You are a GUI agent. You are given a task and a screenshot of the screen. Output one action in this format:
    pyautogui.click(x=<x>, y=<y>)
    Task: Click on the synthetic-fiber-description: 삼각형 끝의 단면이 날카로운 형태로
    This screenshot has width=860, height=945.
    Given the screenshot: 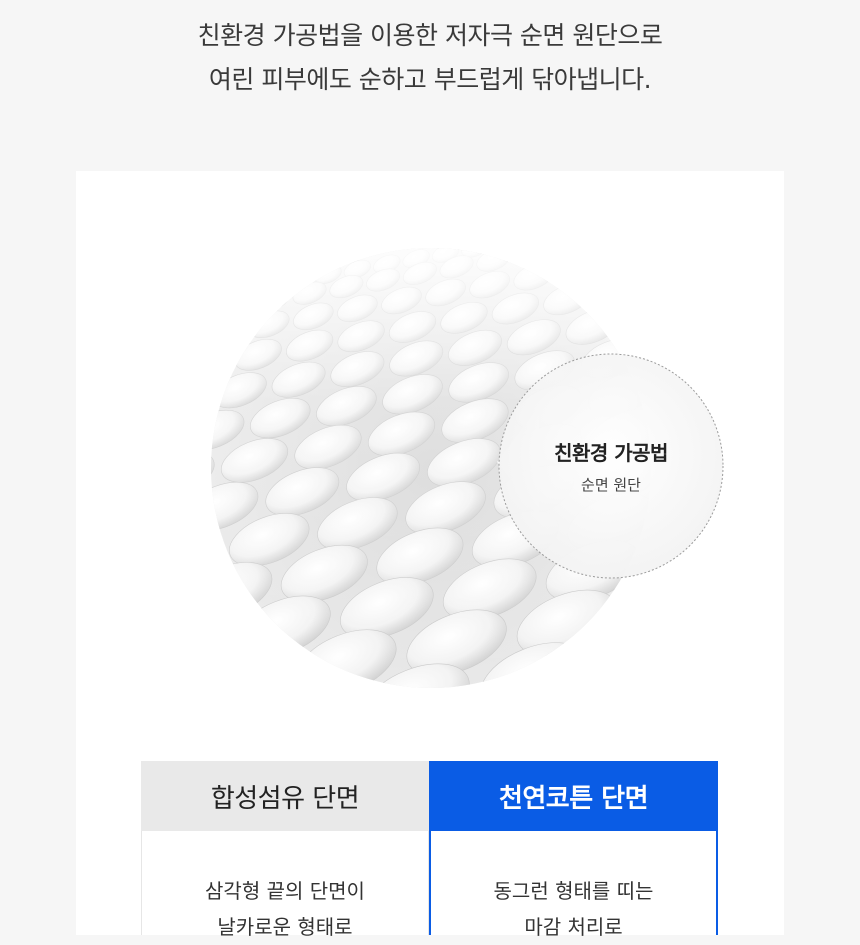 What is the action you would take?
    pyautogui.click(x=285, y=885)
    